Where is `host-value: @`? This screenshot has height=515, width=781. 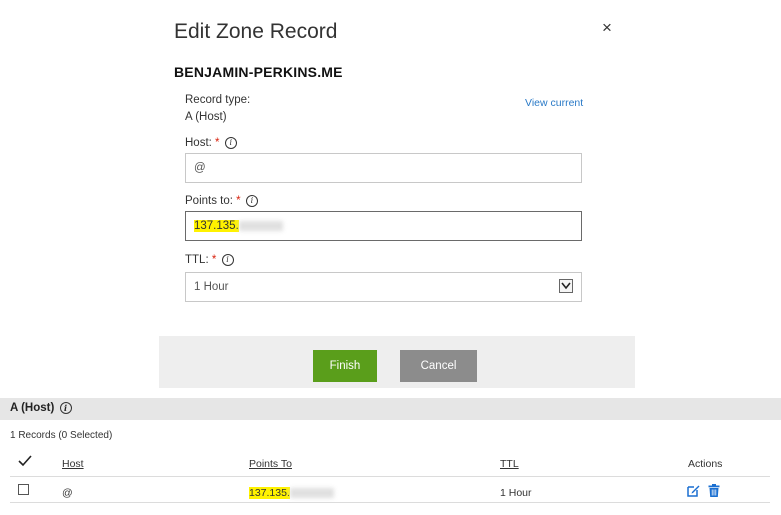
host-value: @ is located at coordinates (200, 168).